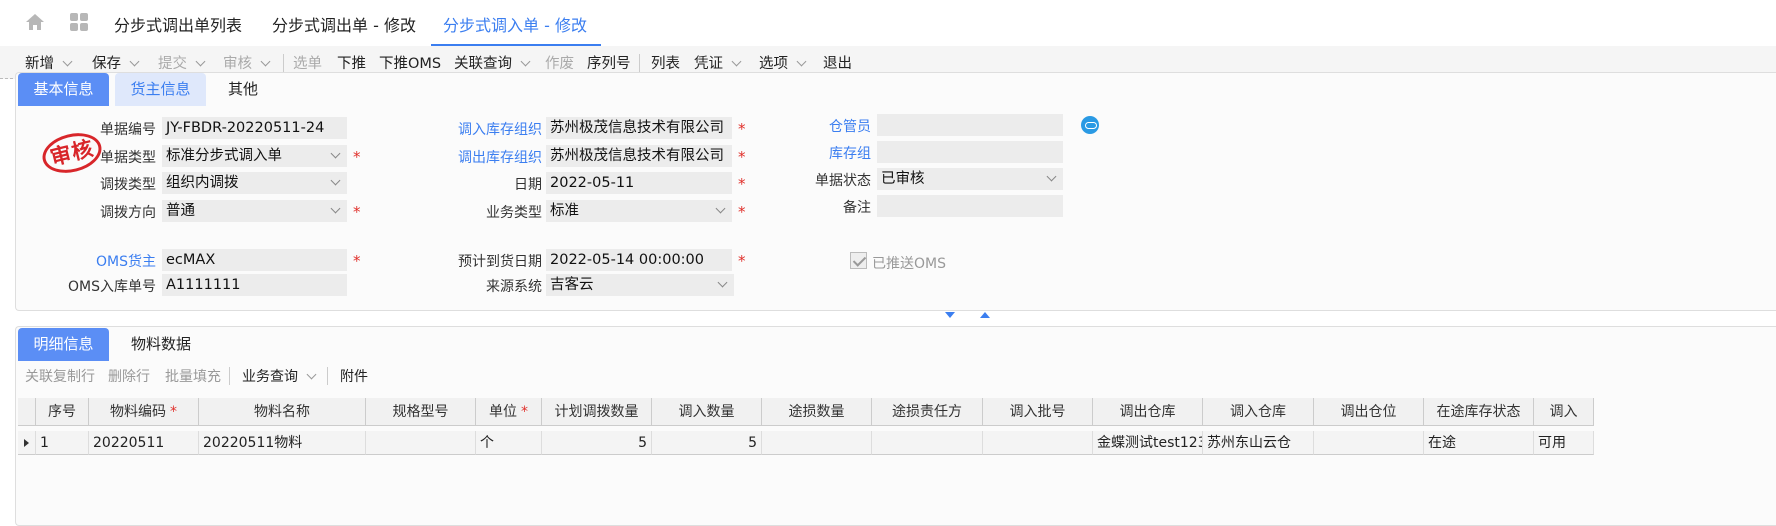  I want to click on list-button: 列表, so click(665, 62).